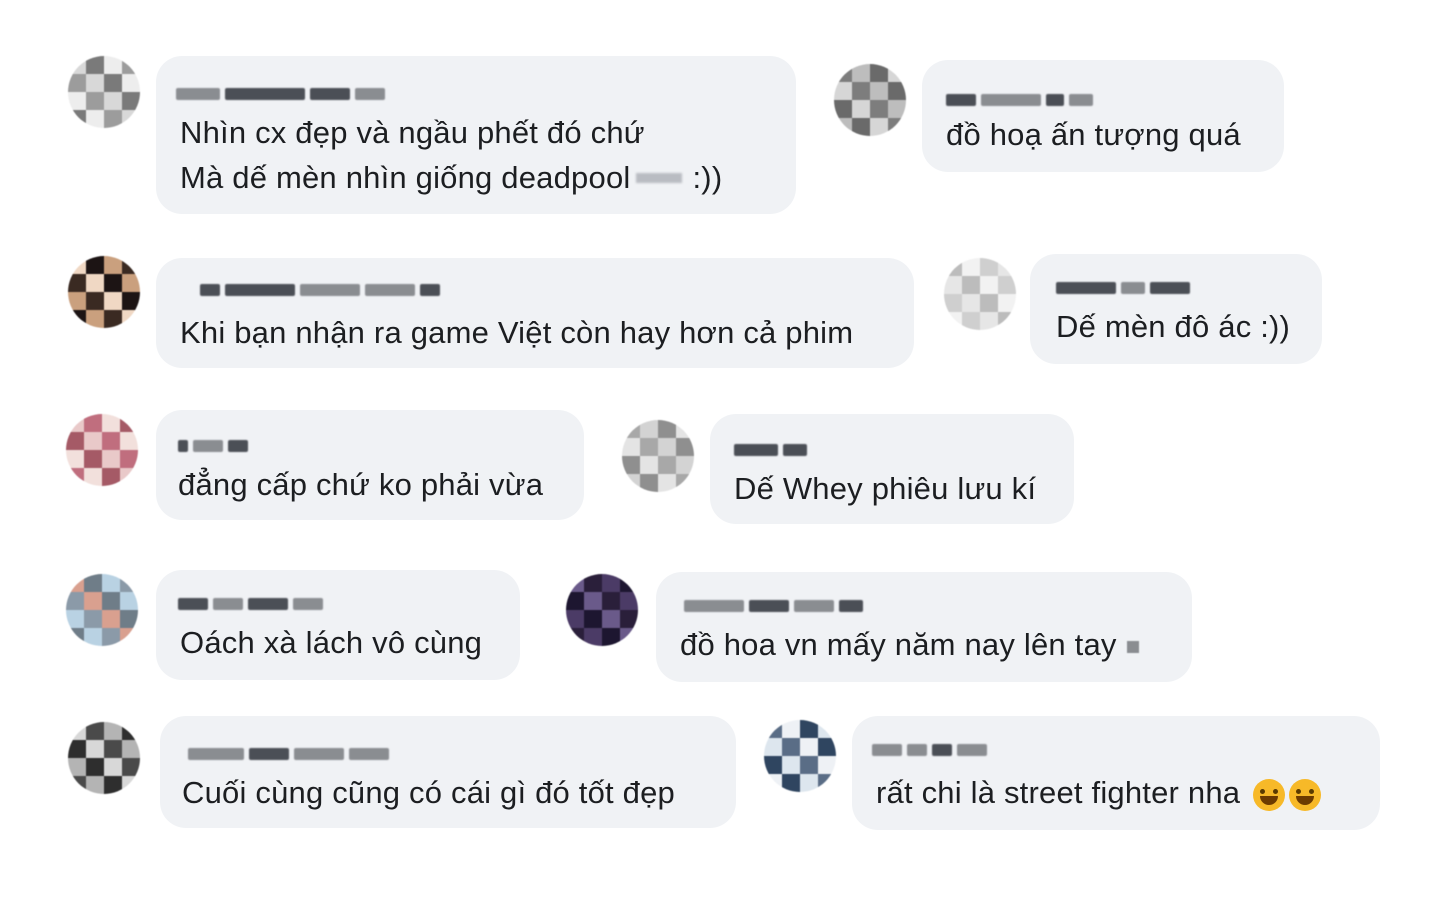  Describe the element at coordinates (1176, 309) in the screenshot. I see `comment-bubble: Dế mèn đô ác :))` at that location.